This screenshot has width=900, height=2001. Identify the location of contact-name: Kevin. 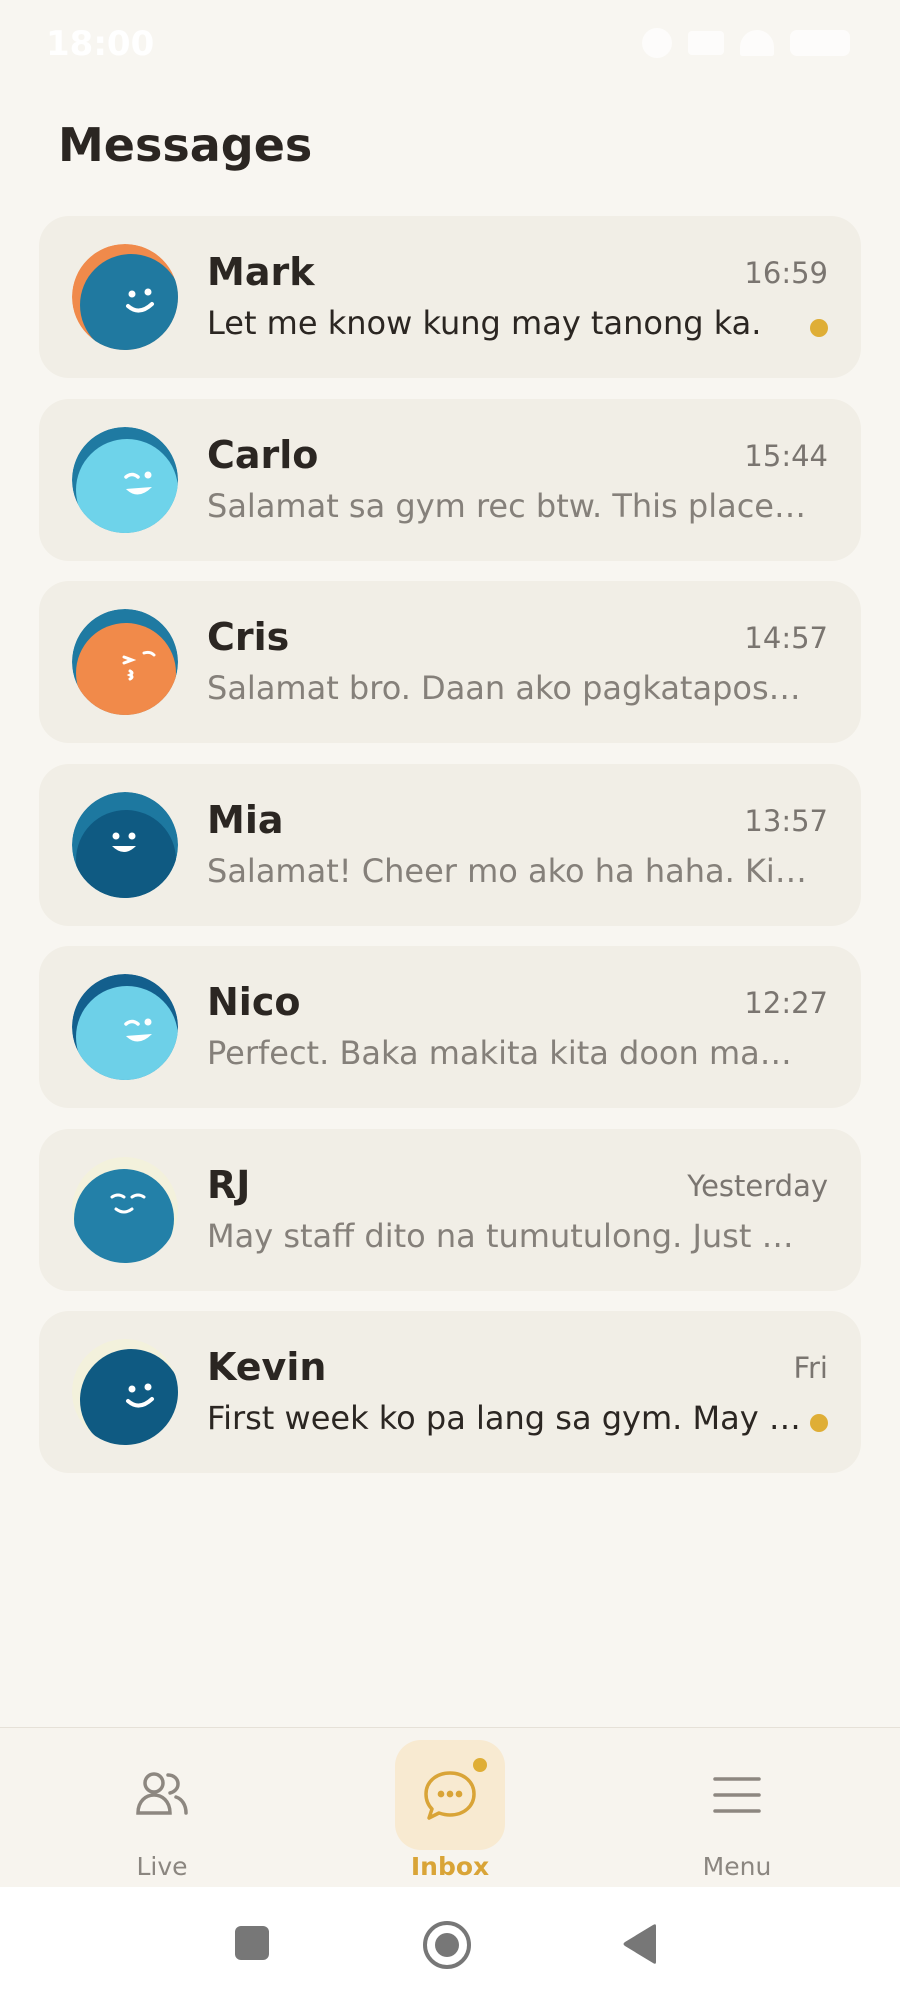
(267, 1367).